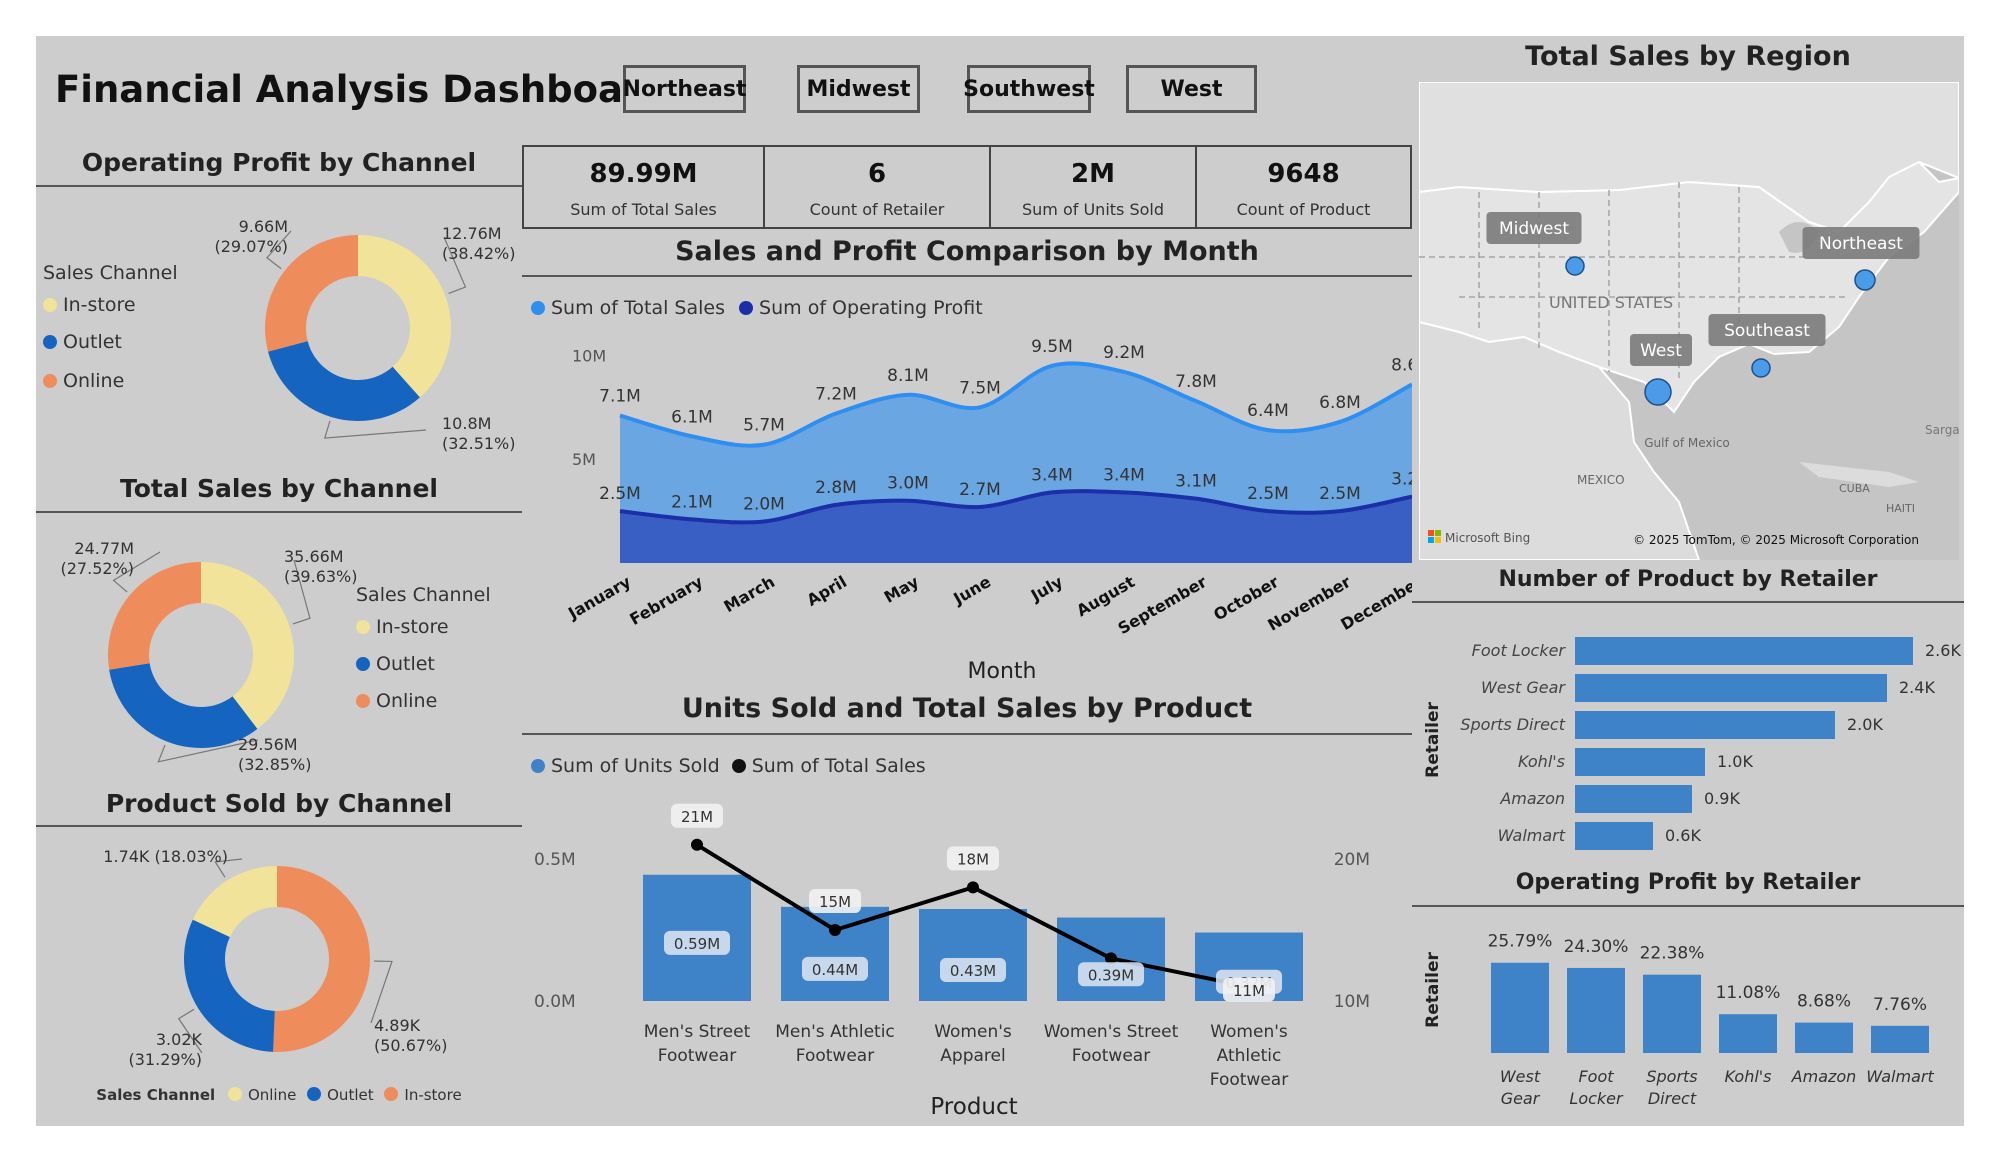 The height and width of the screenshot is (1156, 2000). Describe the element at coordinates (279, 162) in the screenshot. I see `op-profit-channel-title: Operating Profit by Channel` at that location.